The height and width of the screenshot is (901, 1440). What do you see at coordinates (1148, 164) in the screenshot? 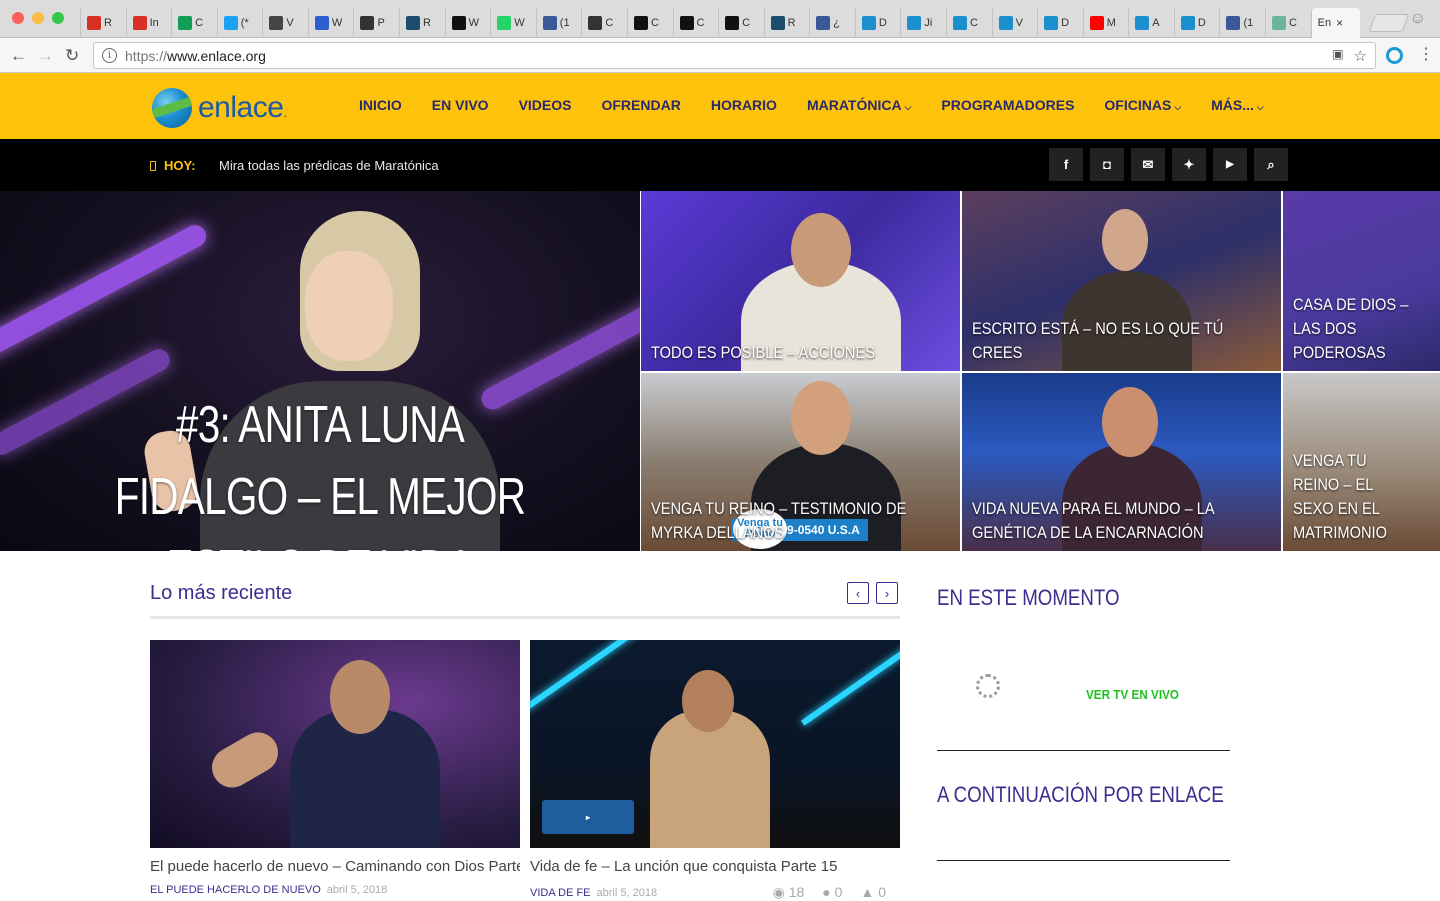
I see `envelope-icon: ✉` at bounding box center [1148, 164].